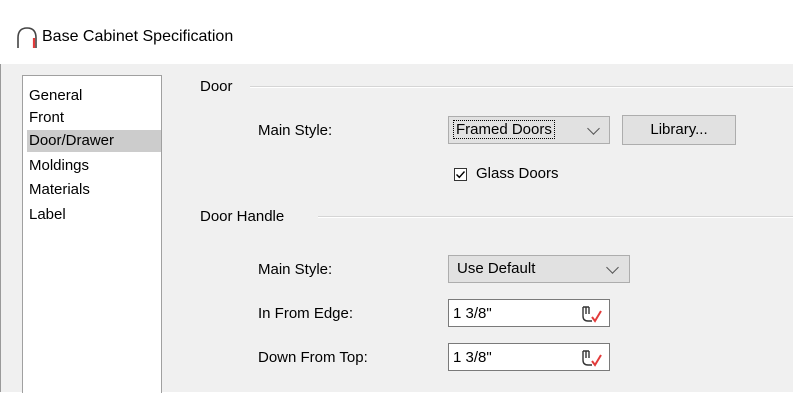 This screenshot has height=393, width=793. I want to click on door-main-style-value: Framed Doors, so click(504, 129).